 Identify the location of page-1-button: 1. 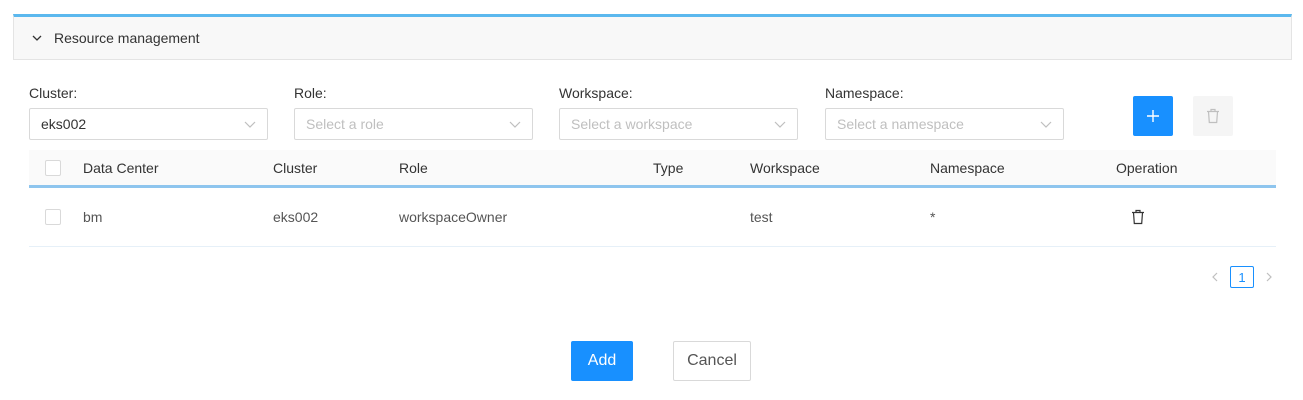
(1242, 277).